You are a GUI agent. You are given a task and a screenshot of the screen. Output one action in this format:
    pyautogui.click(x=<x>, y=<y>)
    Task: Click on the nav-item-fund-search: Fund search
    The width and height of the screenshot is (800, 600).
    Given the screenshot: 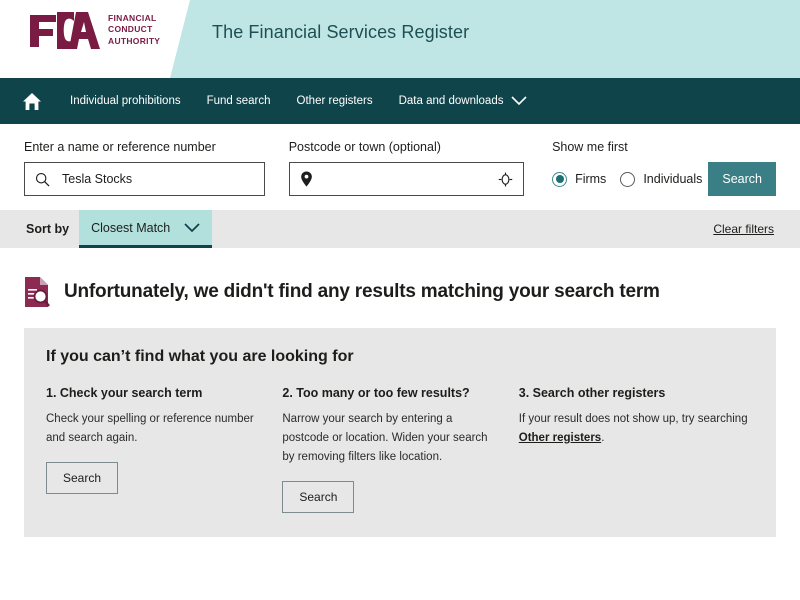 What is the action you would take?
    pyautogui.click(x=239, y=101)
    